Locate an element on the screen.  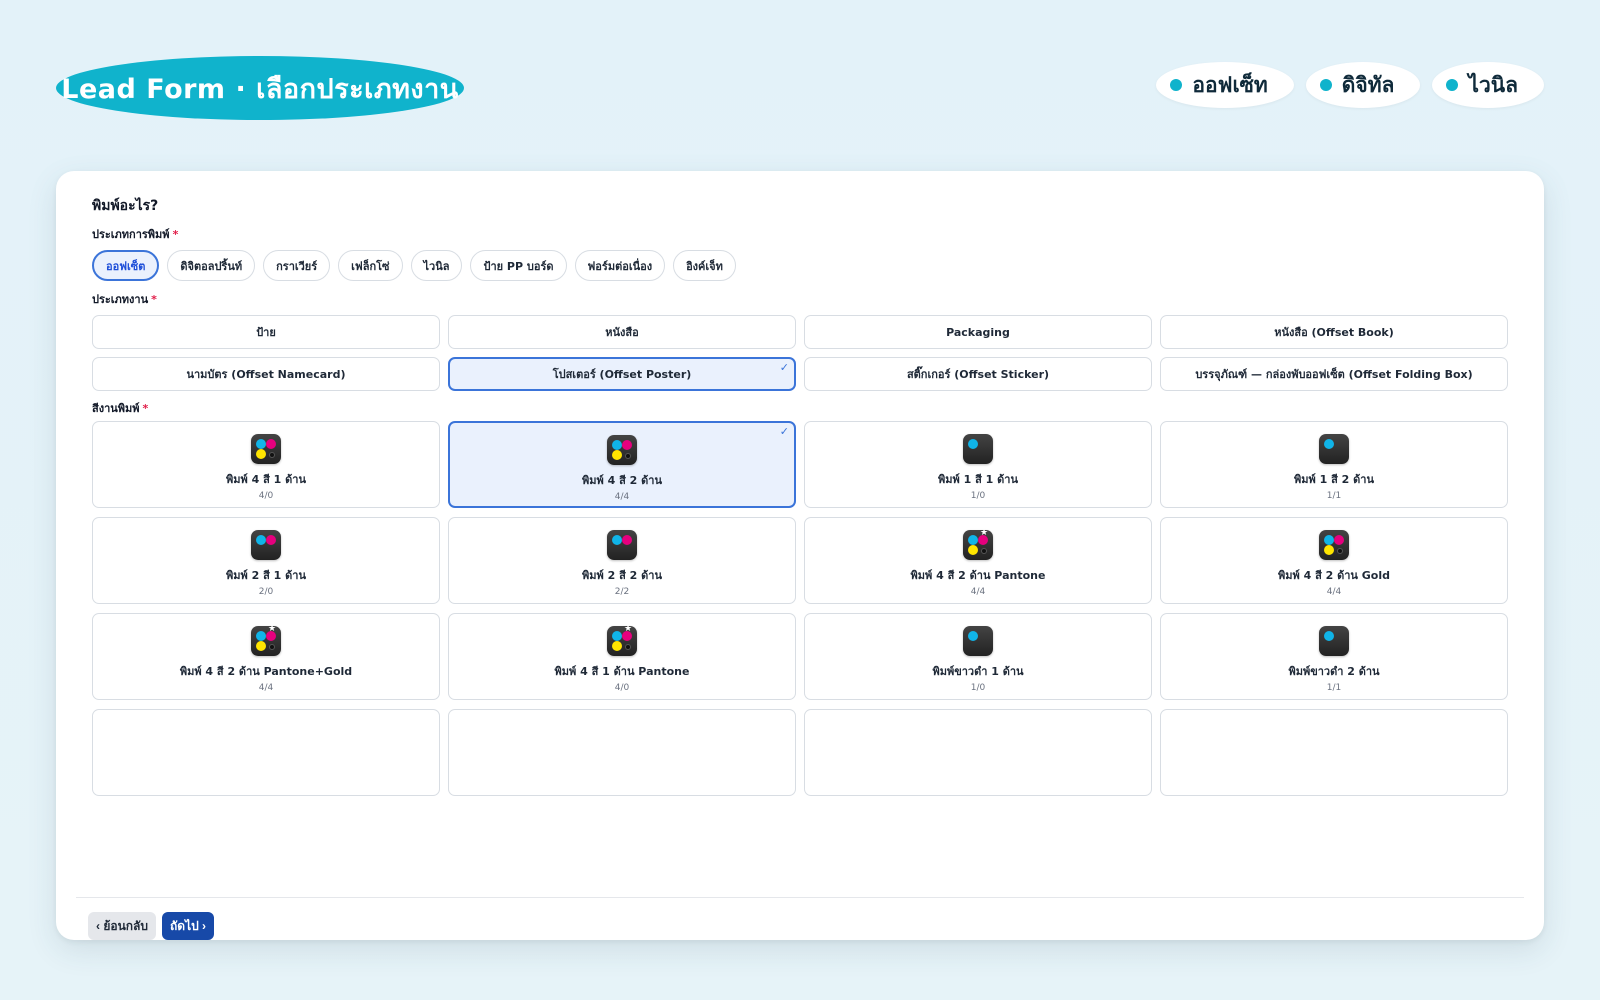
print-type-pill: ไวนิล is located at coordinates (436, 265).